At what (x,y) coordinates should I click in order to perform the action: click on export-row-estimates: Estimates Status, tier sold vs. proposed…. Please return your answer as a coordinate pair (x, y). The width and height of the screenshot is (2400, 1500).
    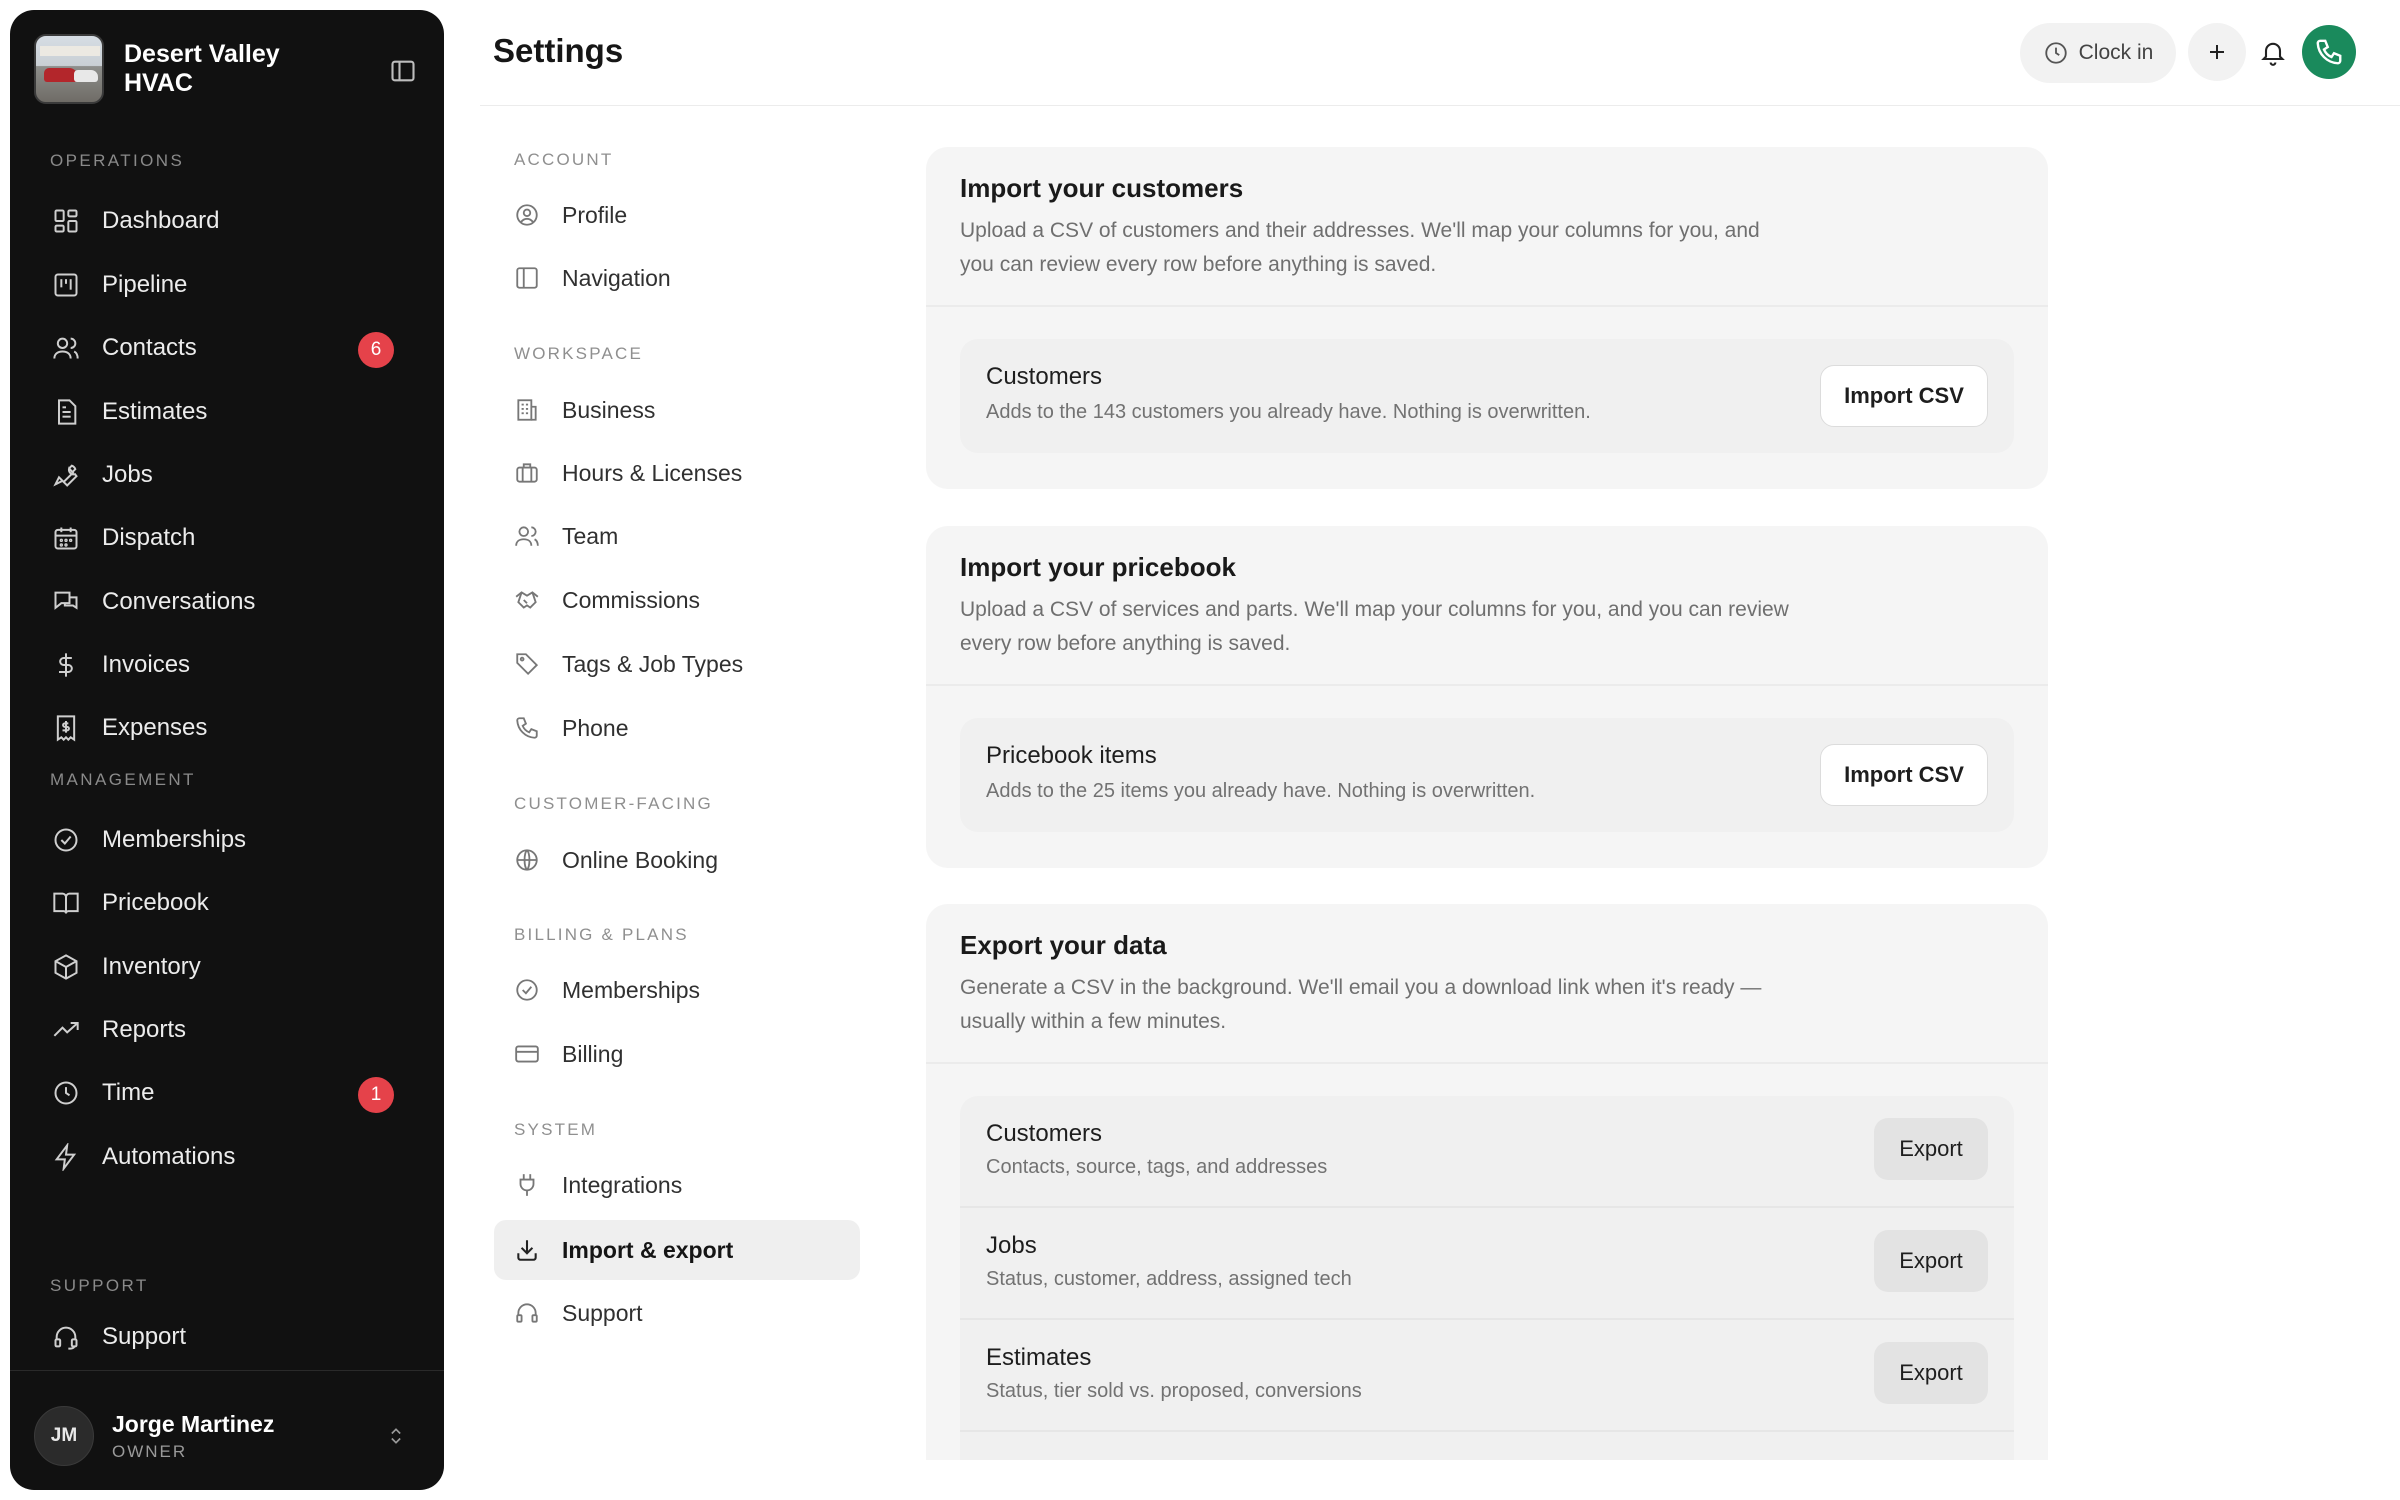
    Looking at the image, I should click on (1487, 1376).